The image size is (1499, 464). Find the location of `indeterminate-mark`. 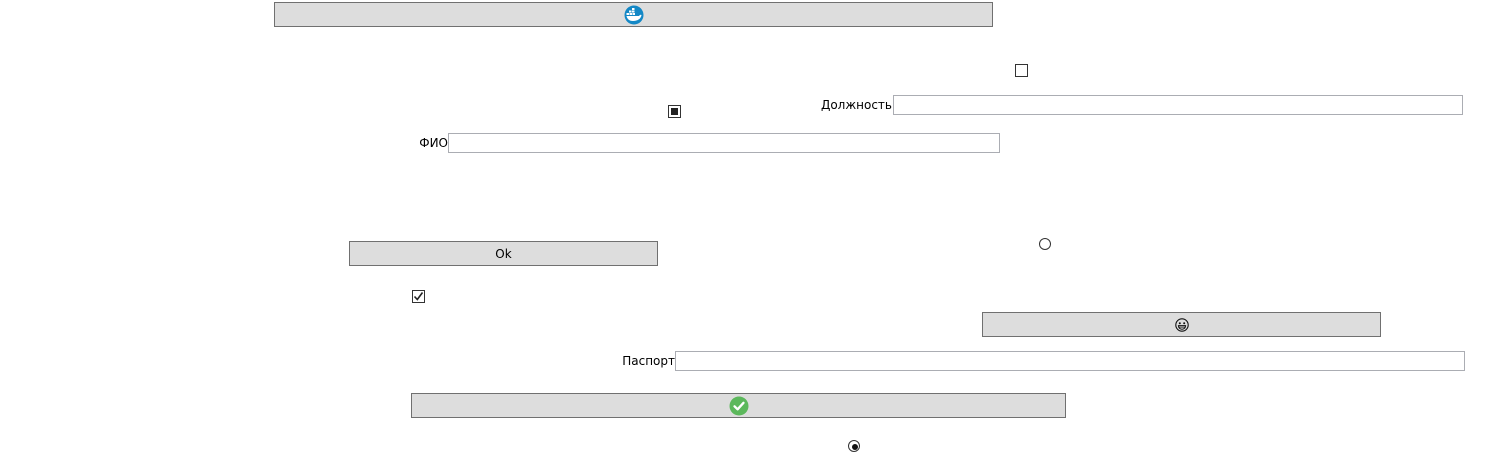

indeterminate-mark is located at coordinates (674, 111).